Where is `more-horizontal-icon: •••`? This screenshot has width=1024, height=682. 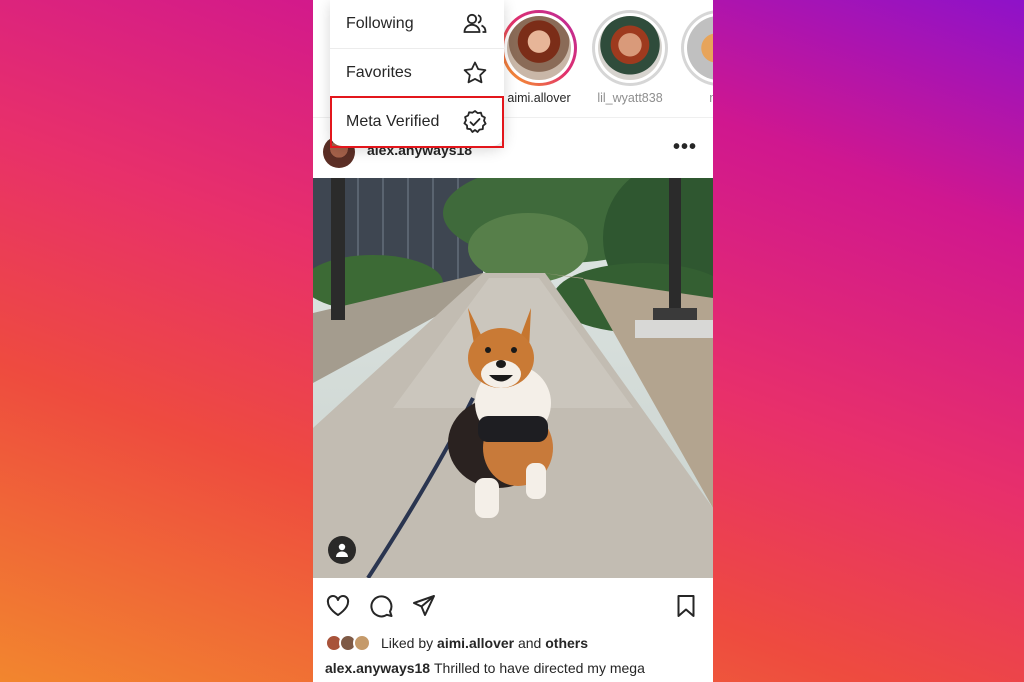
more-horizontal-icon: ••• is located at coordinates (685, 147).